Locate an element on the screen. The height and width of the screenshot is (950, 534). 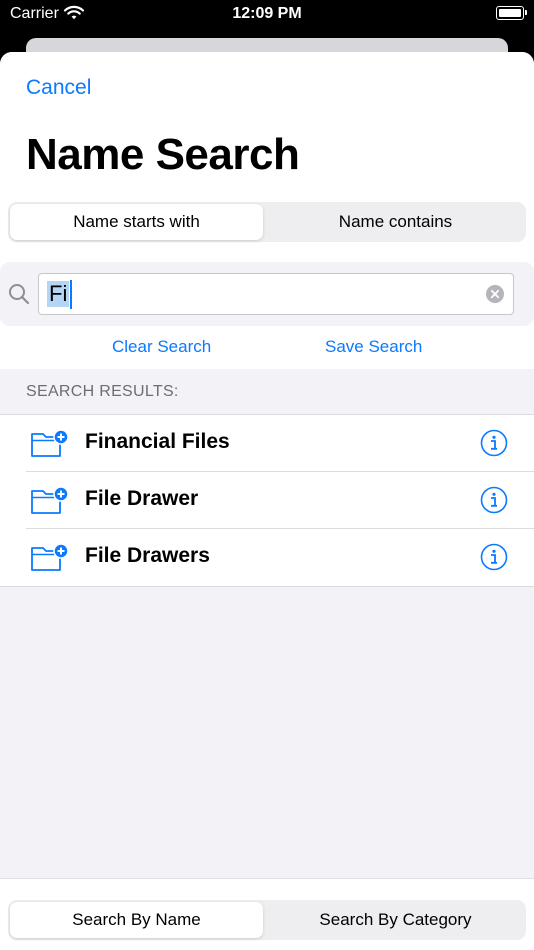
list-item-label: File Drawers is located at coordinates (147, 555).